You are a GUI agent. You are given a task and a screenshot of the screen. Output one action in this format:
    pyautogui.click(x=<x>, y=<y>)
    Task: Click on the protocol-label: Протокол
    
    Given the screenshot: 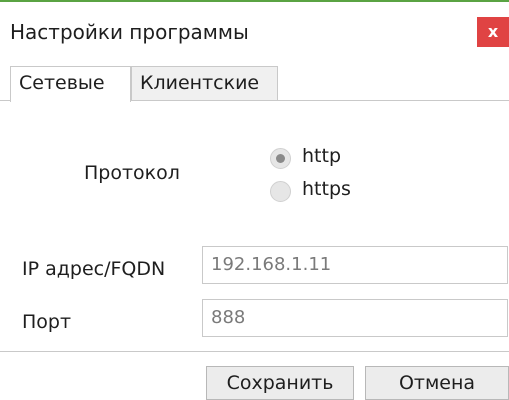 What is the action you would take?
    pyautogui.click(x=132, y=173)
    